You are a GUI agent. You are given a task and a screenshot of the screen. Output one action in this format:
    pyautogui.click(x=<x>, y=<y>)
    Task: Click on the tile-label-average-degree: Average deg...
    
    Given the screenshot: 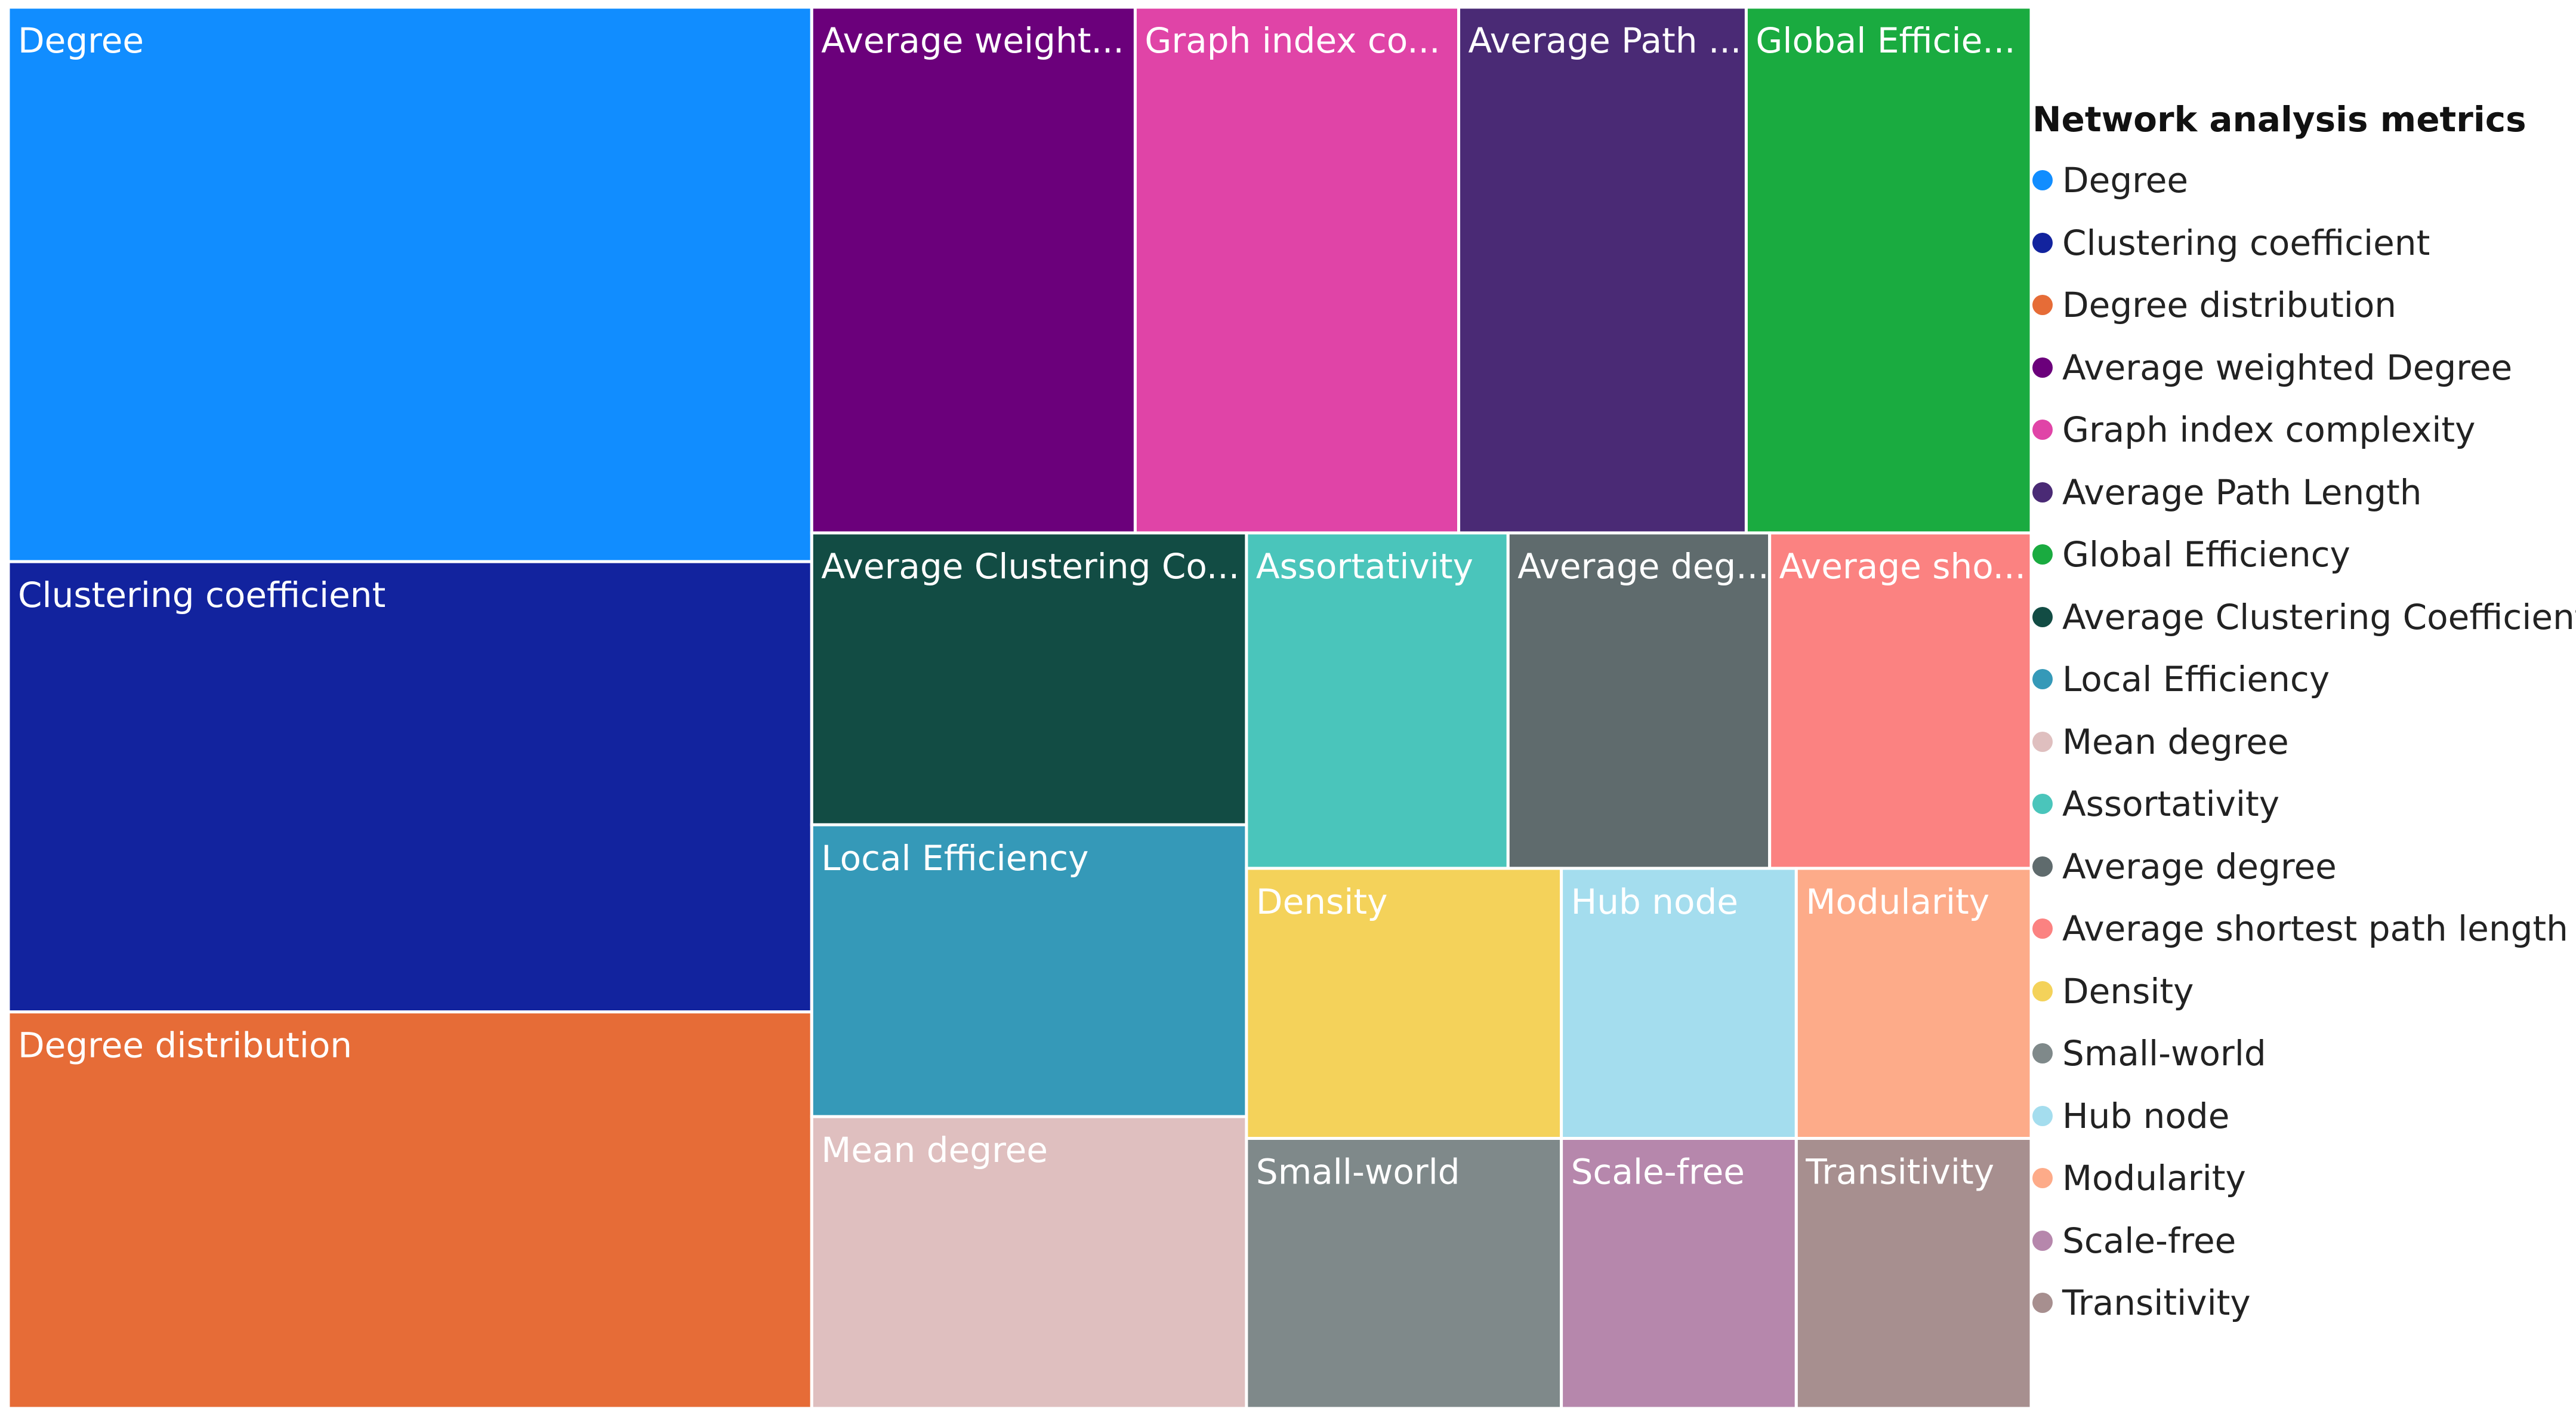 What is the action you would take?
    pyautogui.click(x=1643, y=567)
    